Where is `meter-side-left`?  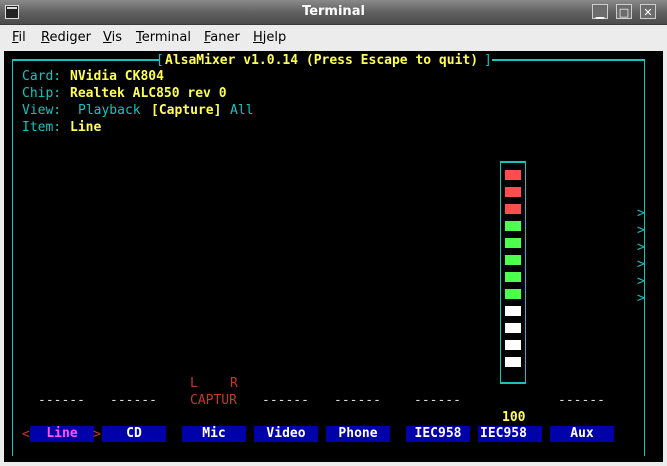
meter-side-left is located at coordinates (500, 272).